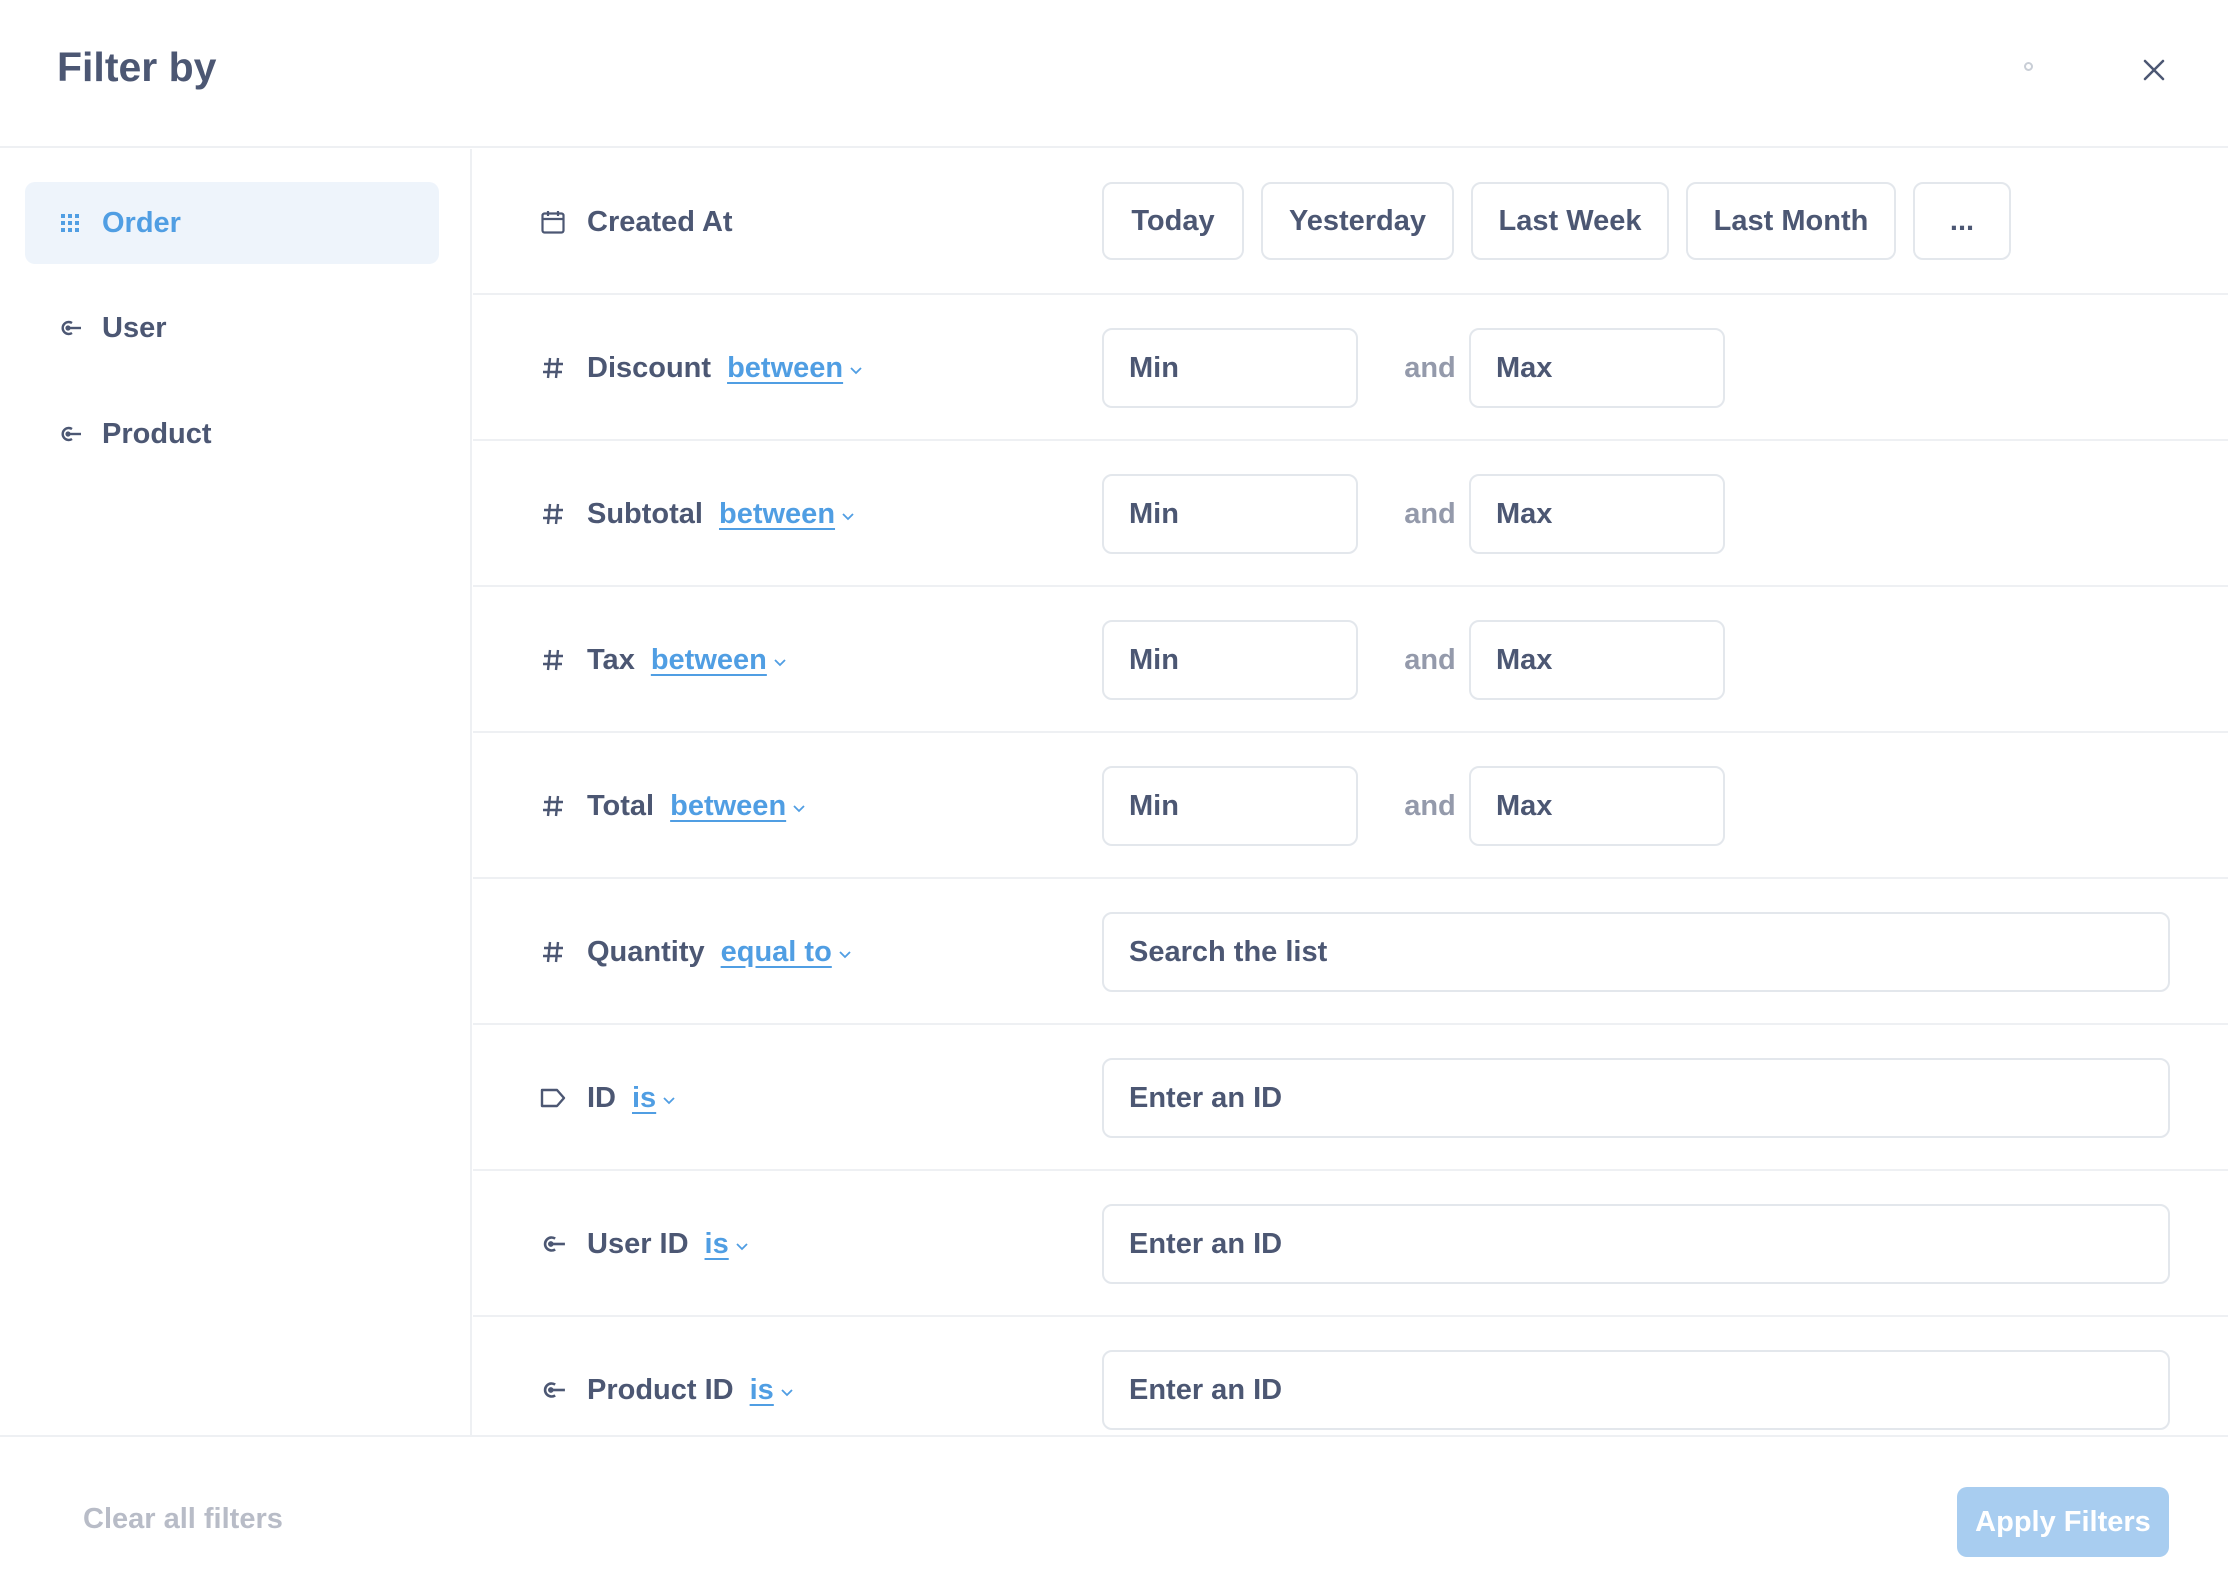  What do you see at coordinates (1791, 221) in the screenshot?
I see `date-shortcut-last-month: Last Month` at bounding box center [1791, 221].